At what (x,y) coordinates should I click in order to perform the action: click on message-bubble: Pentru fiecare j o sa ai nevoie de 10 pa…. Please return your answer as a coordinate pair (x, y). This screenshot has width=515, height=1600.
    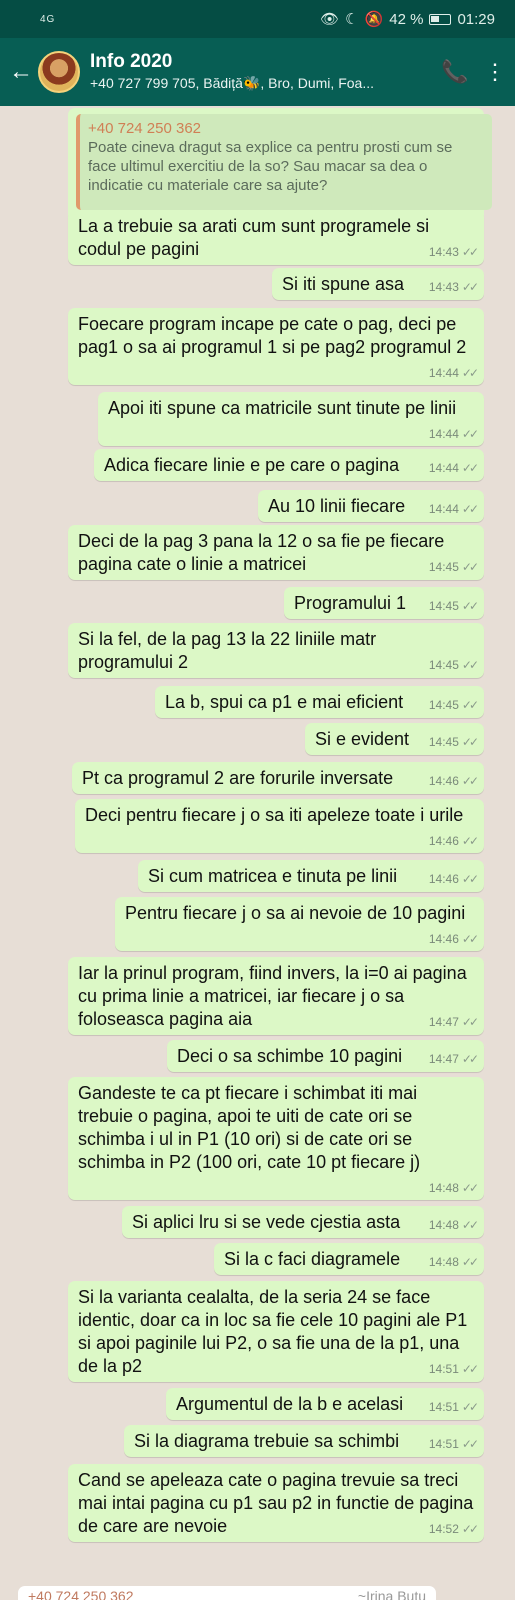
    Looking at the image, I should click on (299, 924).